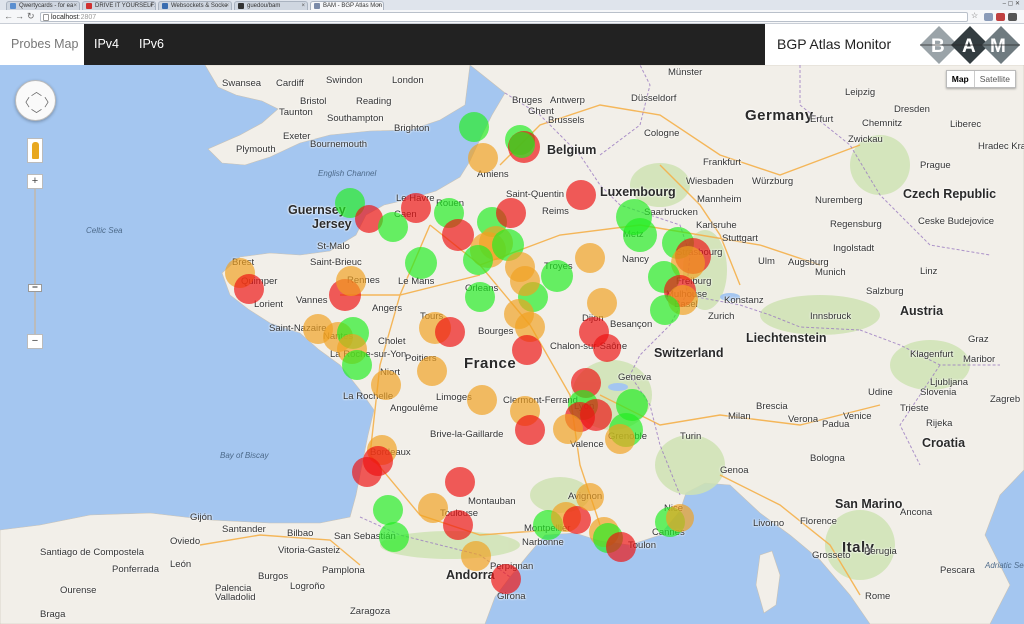 The width and height of the screenshot is (1024, 624). What do you see at coordinates (256, 149) in the screenshot?
I see `map-label: Plymouth` at bounding box center [256, 149].